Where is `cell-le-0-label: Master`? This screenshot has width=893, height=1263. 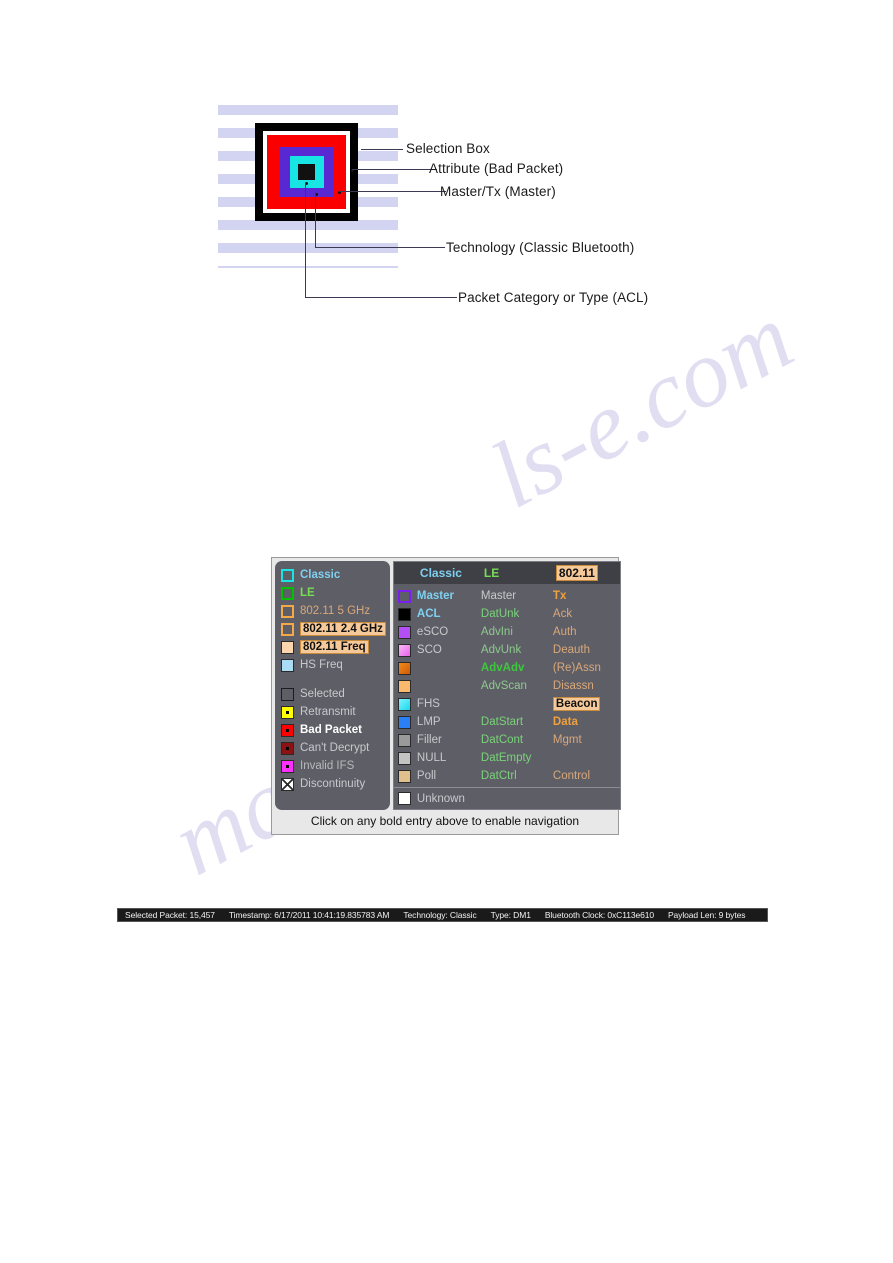
cell-le-0-label: Master is located at coordinates (498, 596).